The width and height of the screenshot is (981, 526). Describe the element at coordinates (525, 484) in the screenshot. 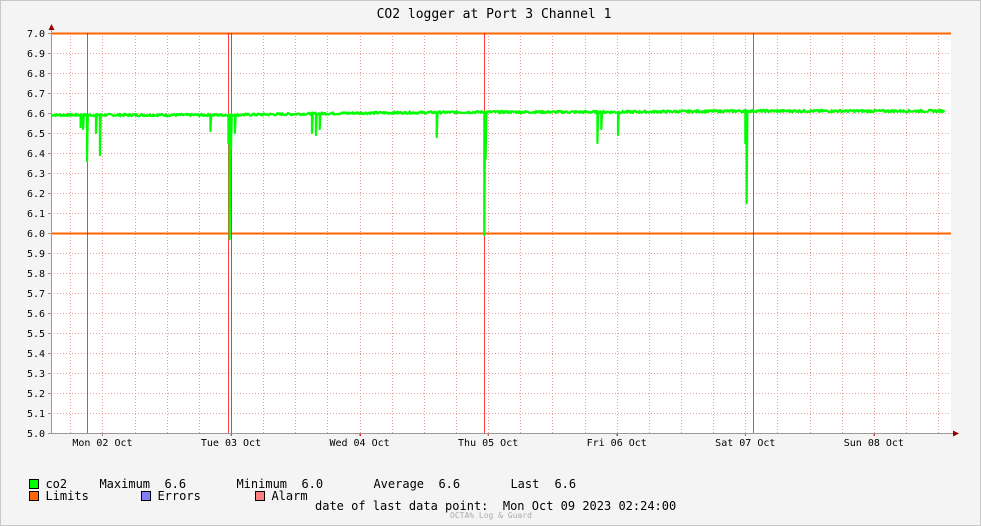

I see `legend-last-label: Last` at that location.